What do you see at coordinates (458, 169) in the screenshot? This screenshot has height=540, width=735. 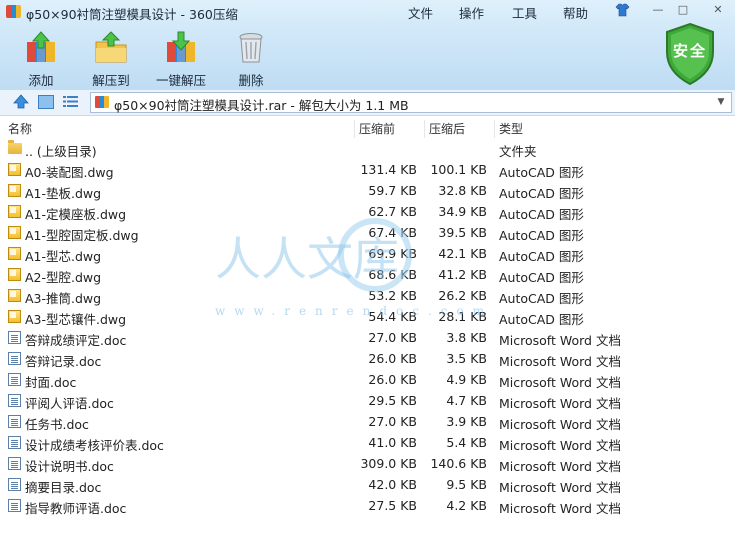 I see `file-compressed-size: 100.1 KB` at bounding box center [458, 169].